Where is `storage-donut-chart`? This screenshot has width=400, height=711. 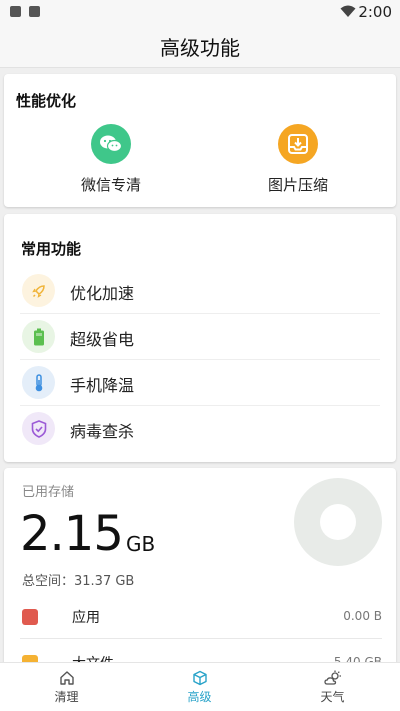
storage-donut-chart is located at coordinates (338, 522).